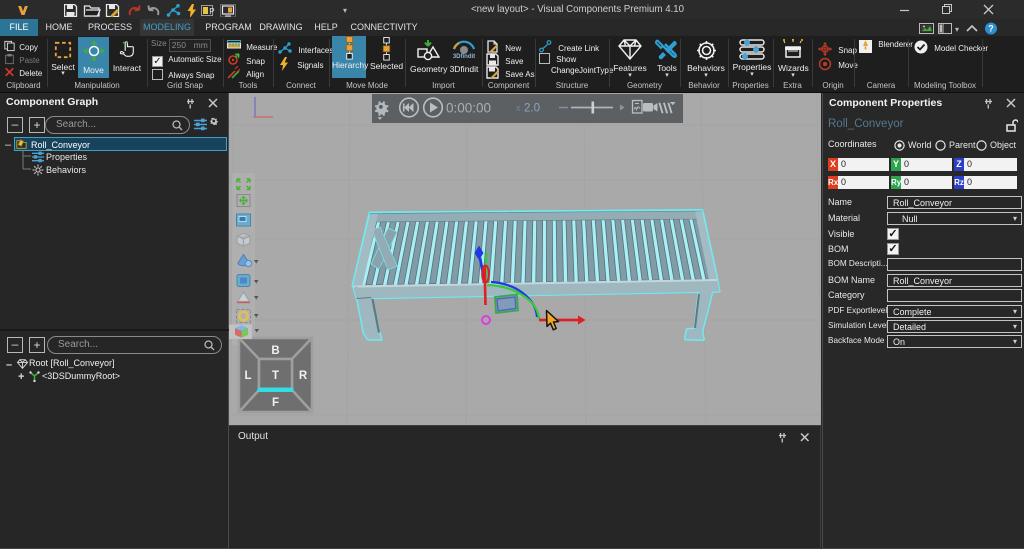 The width and height of the screenshot is (1024, 549). What do you see at coordinates (275, 403) in the screenshot?
I see `svg-text: F` at bounding box center [275, 403].